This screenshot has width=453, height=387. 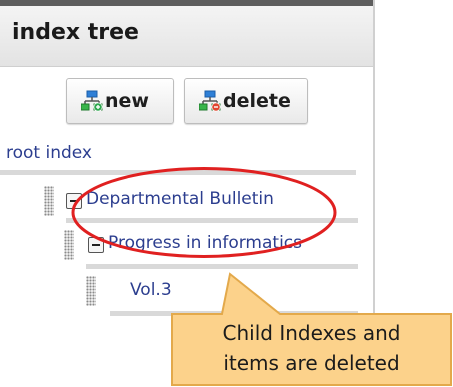 What do you see at coordinates (204, 212) in the screenshot?
I see `highlight-ellipse` at bounding box center [204, 212].